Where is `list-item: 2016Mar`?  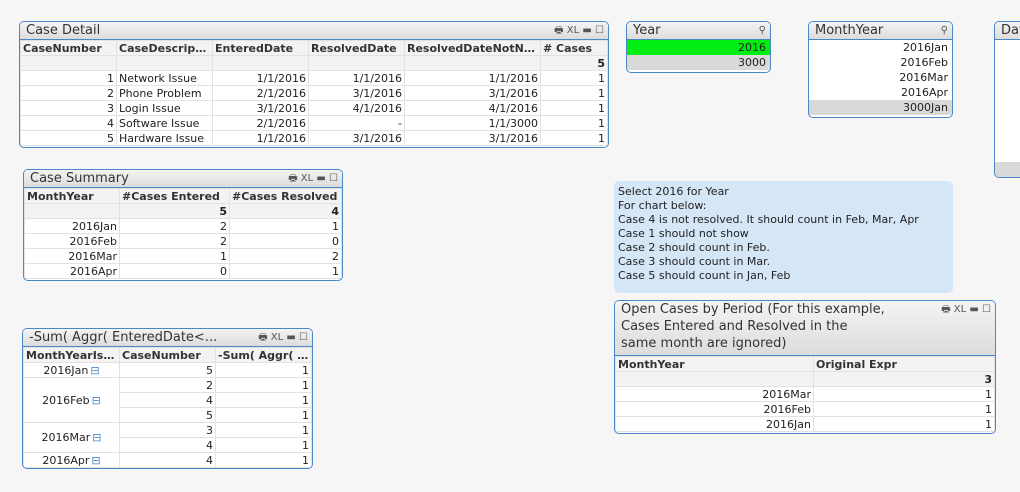 list-item: 2016Mar is located at coordinates (880, 77).